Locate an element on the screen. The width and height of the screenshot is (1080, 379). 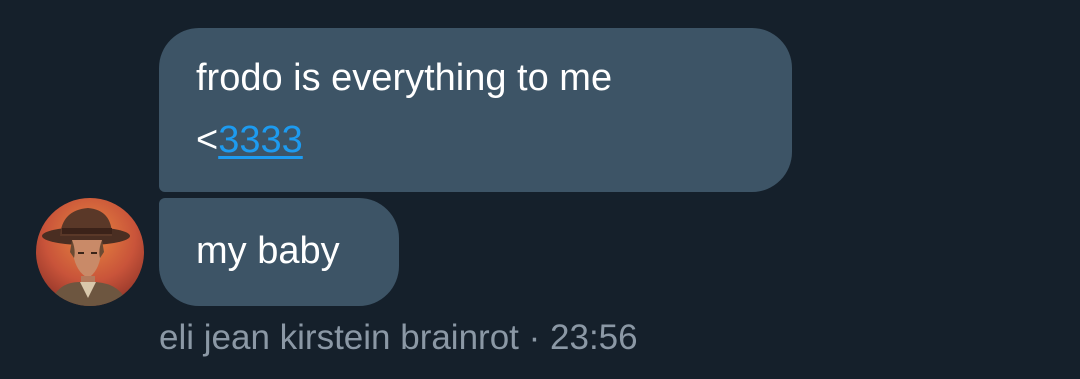
message-text-line: <3333 is located at coordinates (476, 140).